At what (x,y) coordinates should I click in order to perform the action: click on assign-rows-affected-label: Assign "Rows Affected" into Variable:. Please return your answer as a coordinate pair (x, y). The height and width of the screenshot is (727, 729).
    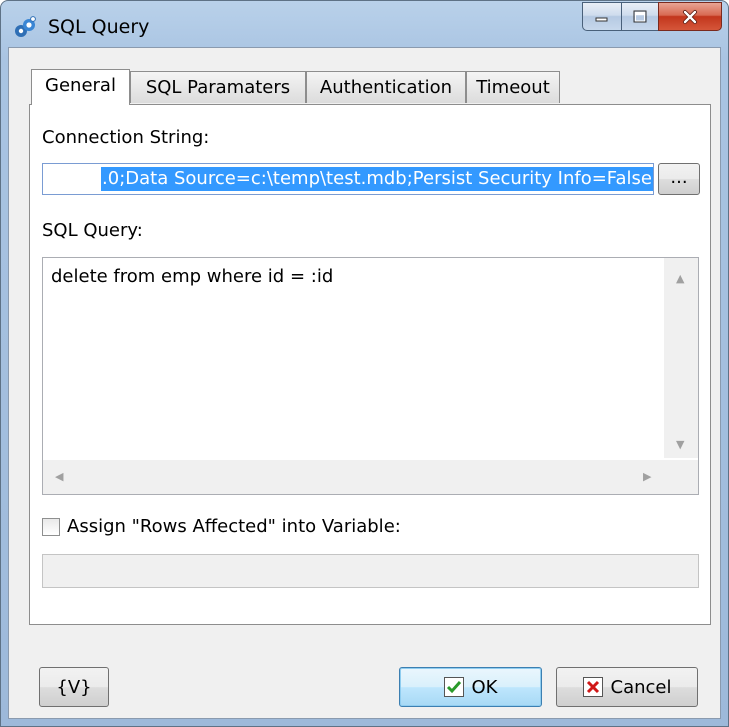
    Looking at the image, I should click on (234, 526).